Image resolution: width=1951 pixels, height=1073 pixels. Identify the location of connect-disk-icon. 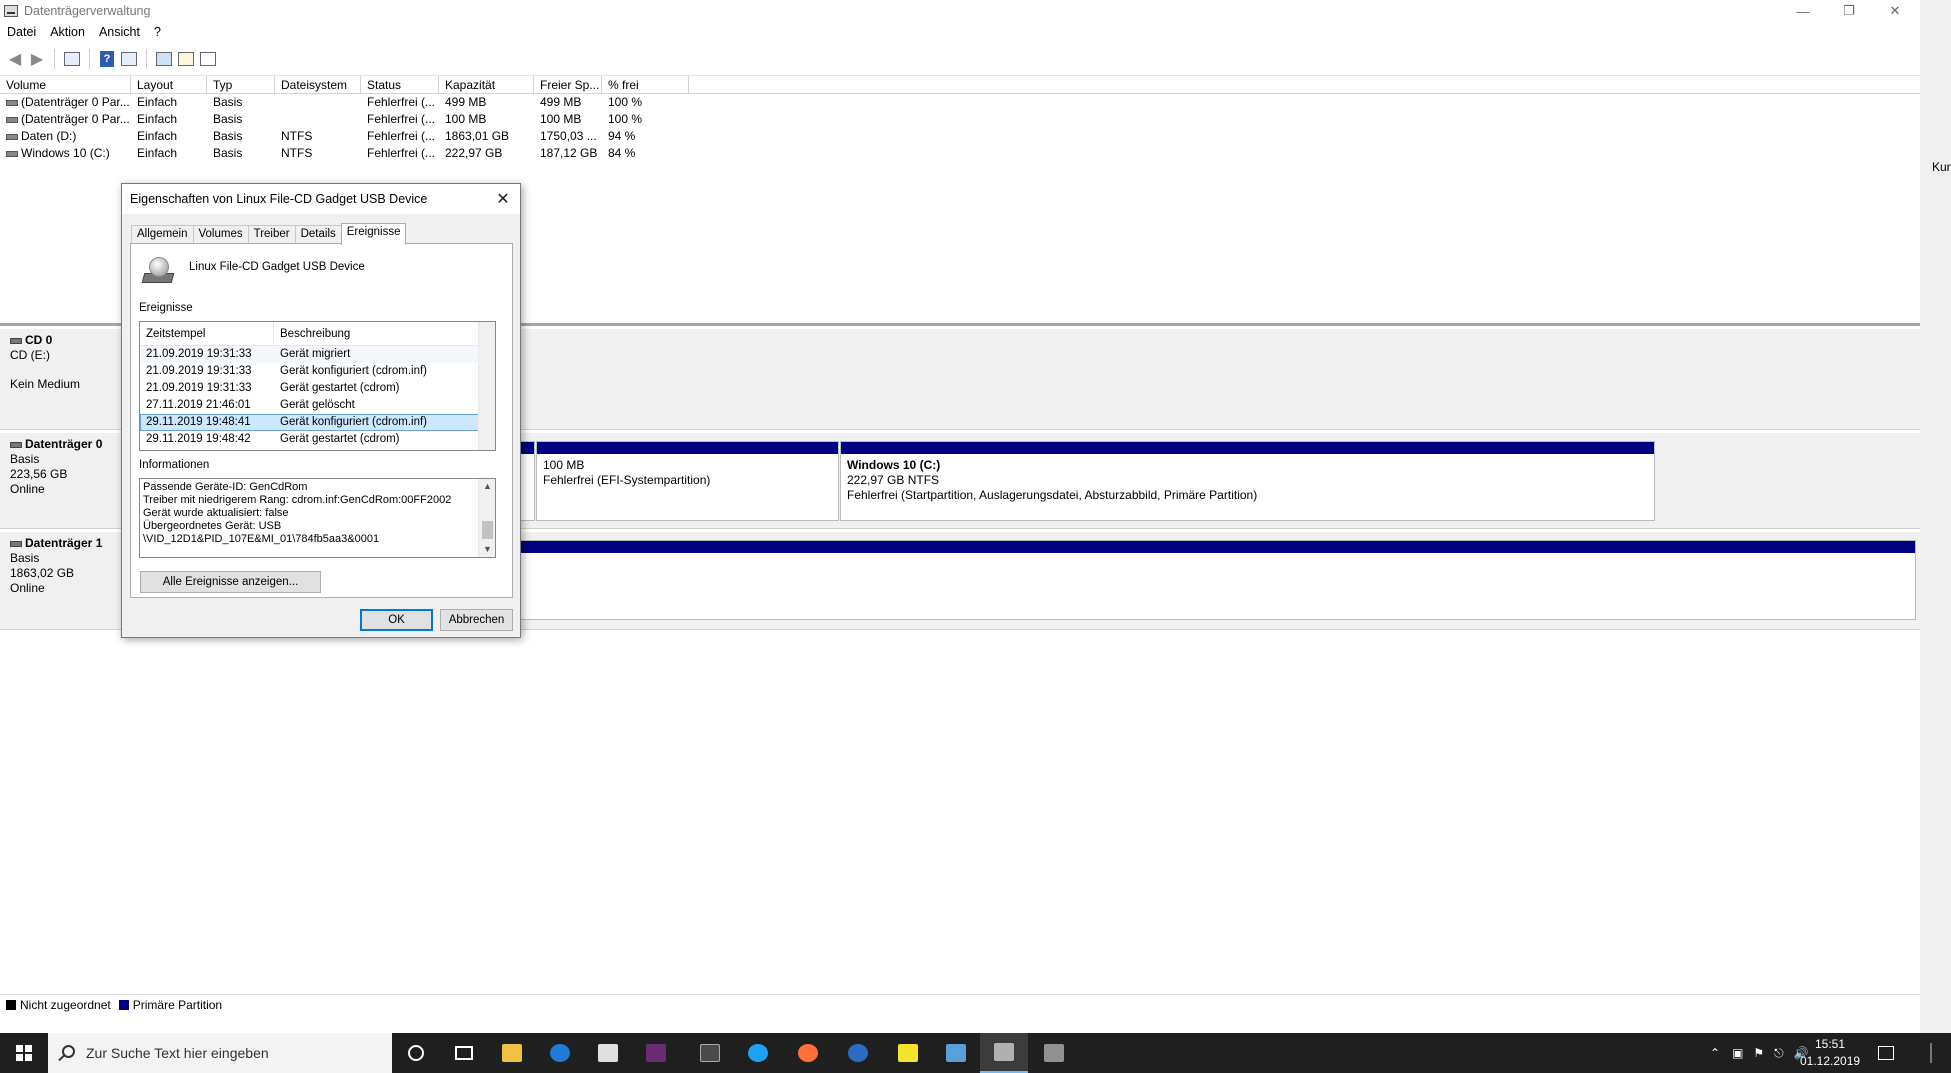
(164, 59).